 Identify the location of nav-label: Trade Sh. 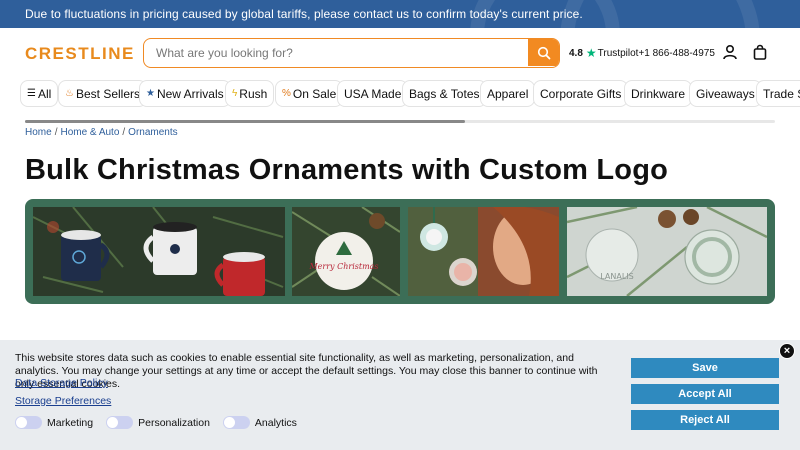
(781, 93).